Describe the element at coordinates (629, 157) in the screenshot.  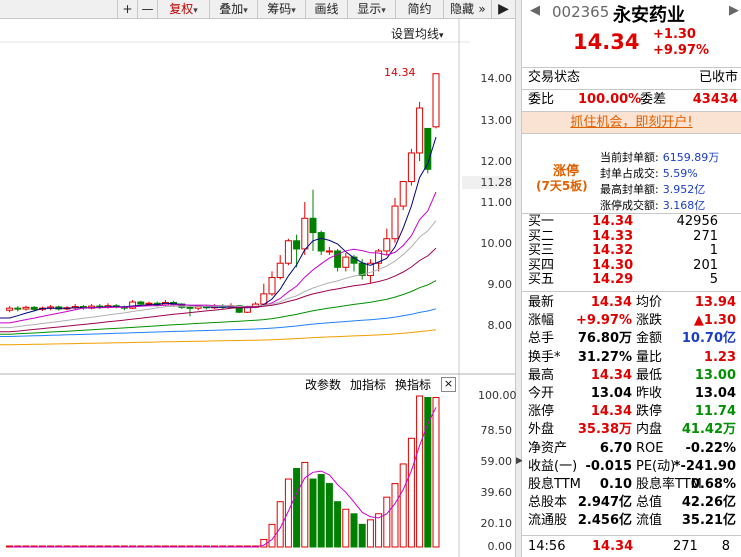
I see `limit-up-row-label: 当前封单额:` at that location.